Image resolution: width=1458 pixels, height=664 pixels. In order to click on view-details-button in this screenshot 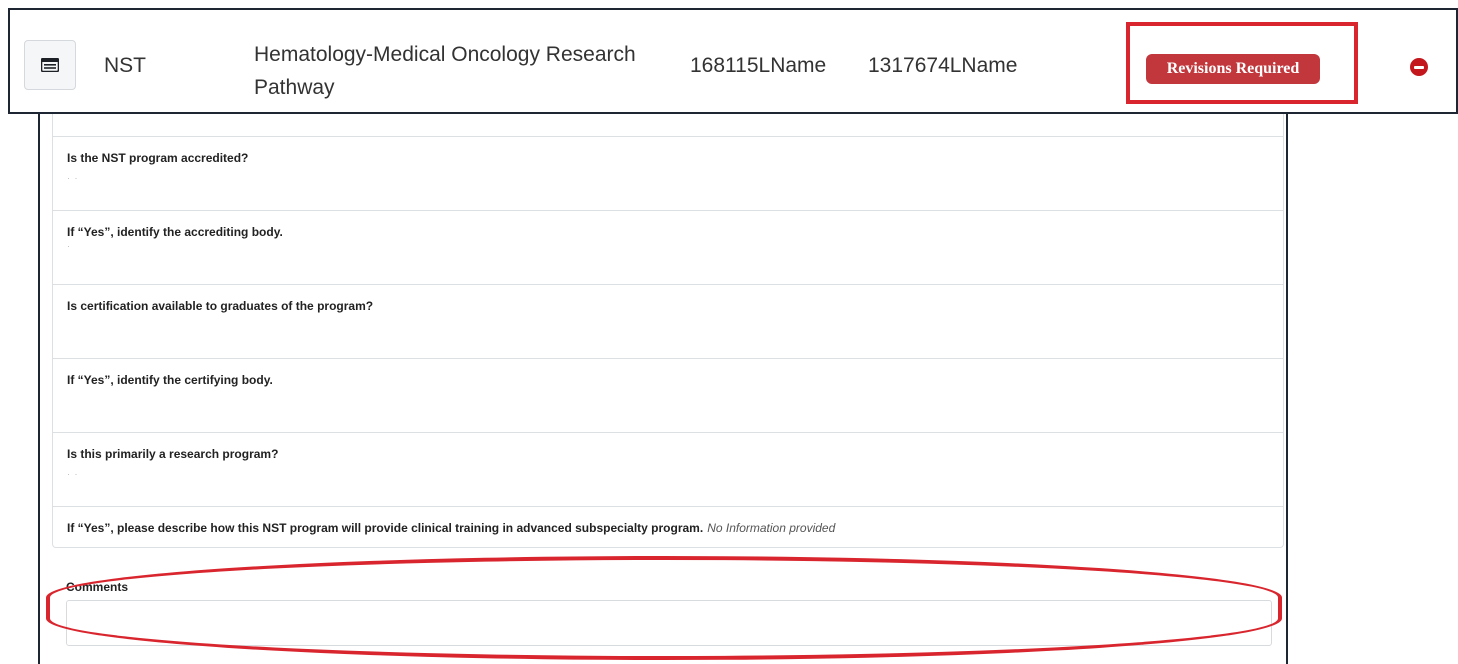, I will do `click(50, 65)`.